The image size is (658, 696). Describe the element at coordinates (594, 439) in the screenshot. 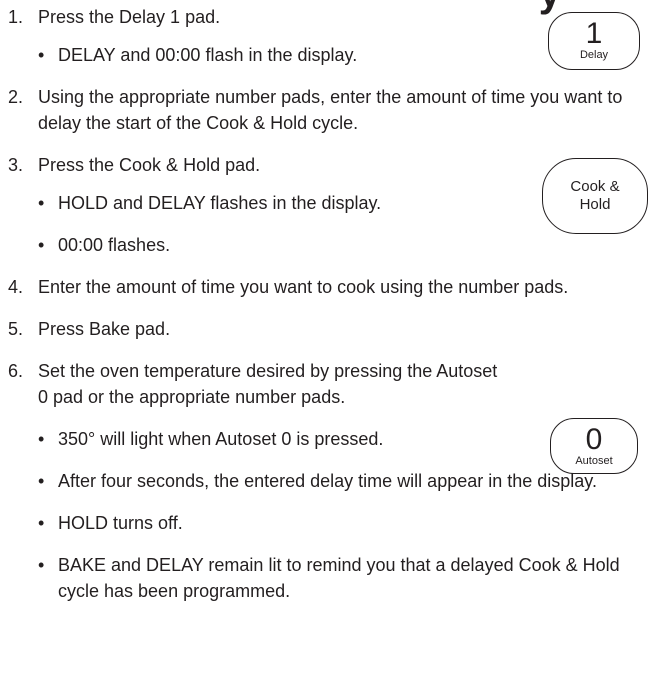

I see `pad-digit: 0` at that location.